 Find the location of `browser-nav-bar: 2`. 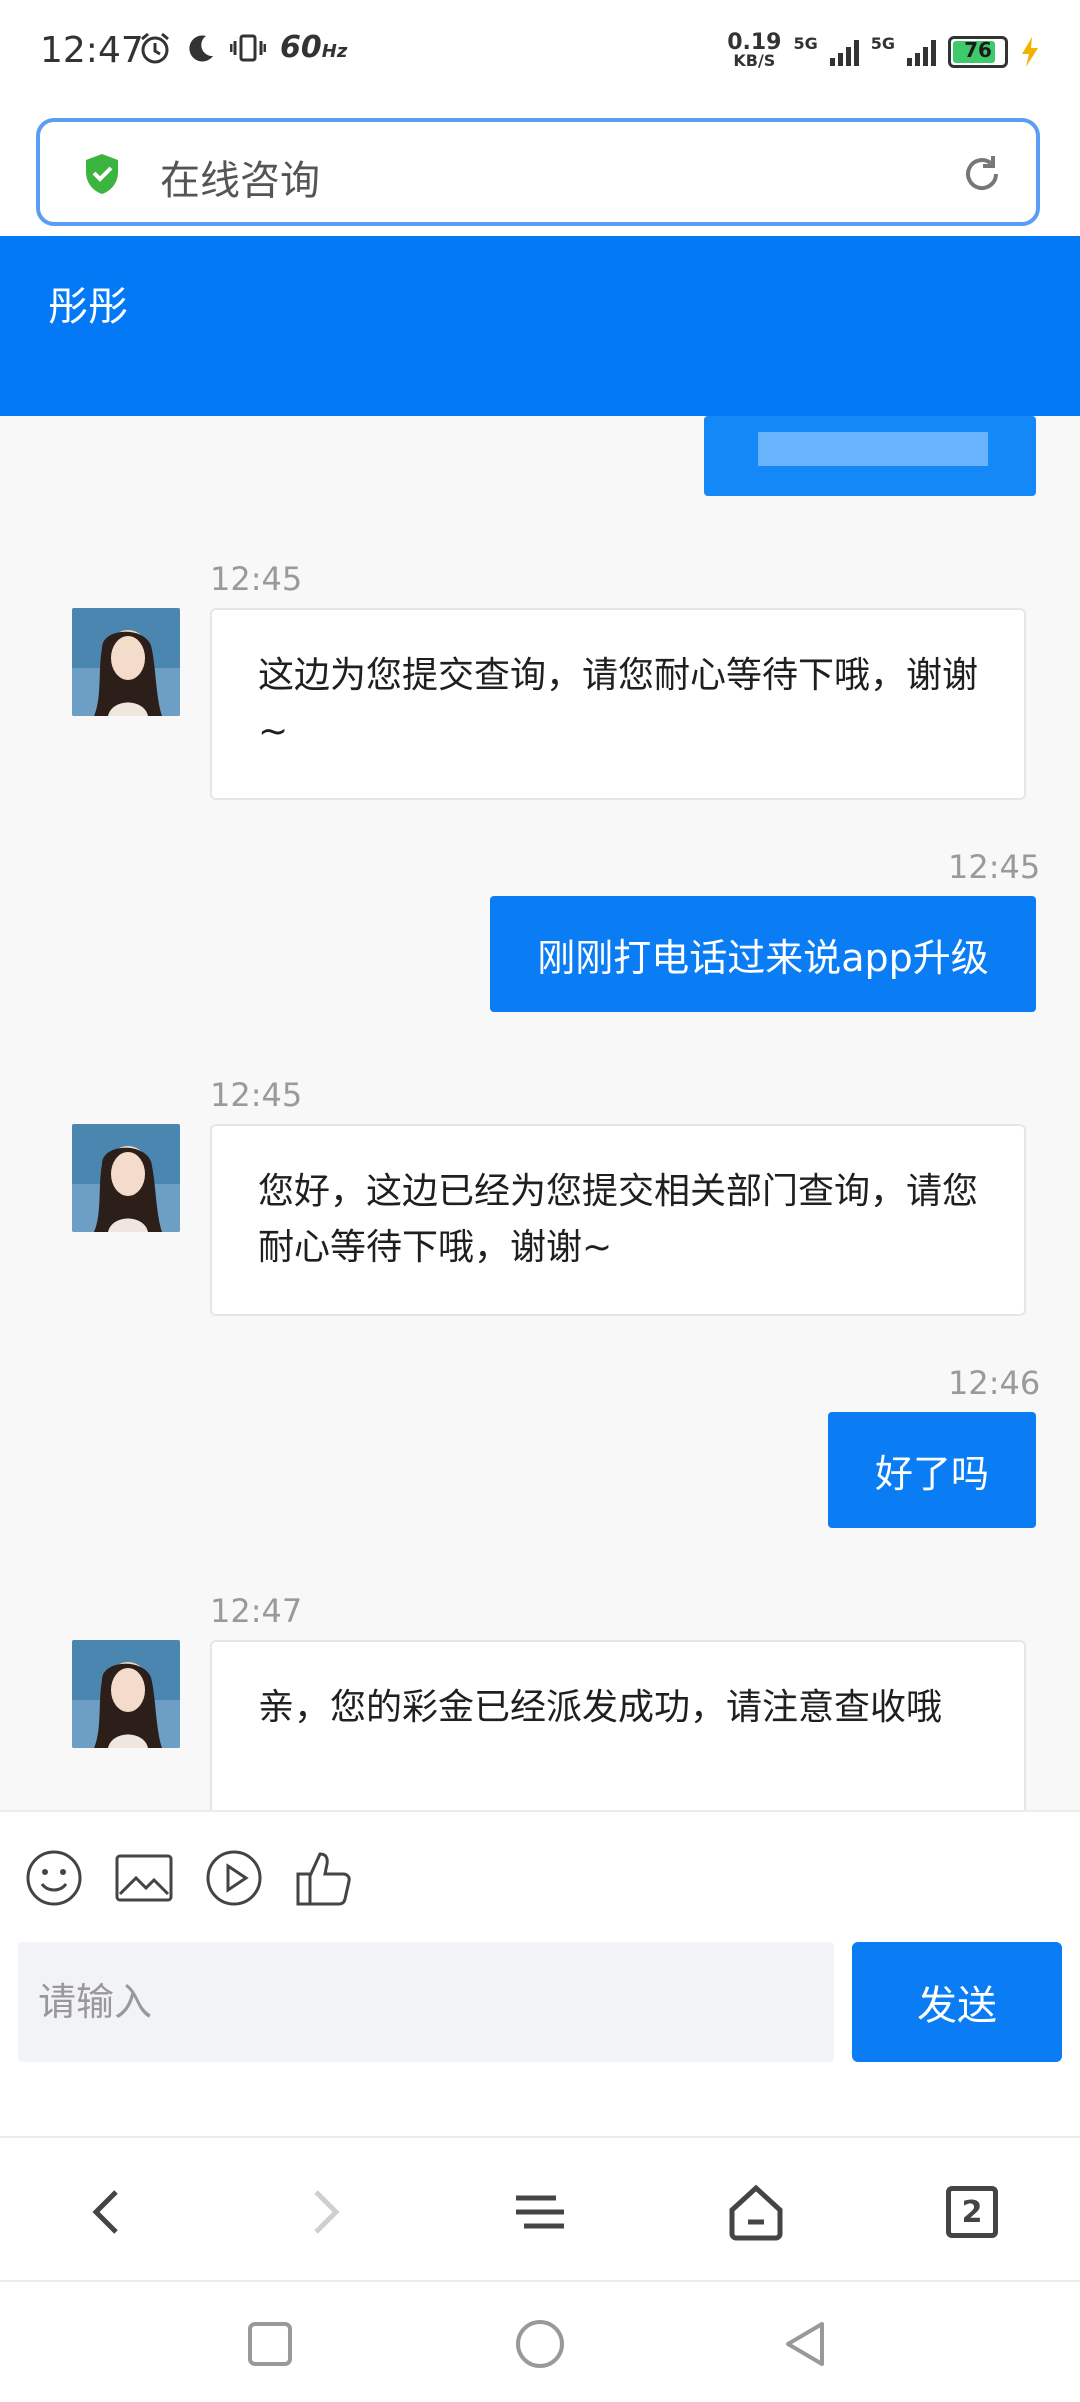

browser-nav-bar: 2 is located at coordinates (540, 2209).